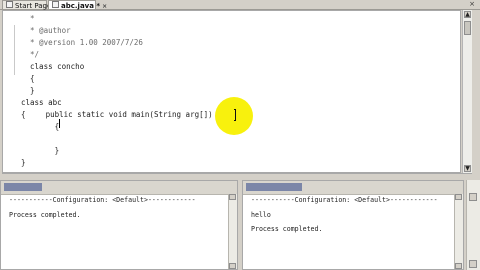 The width and height of the screenshot is (480, 270). I want to click on code-line: class abc, so click(41, 102).